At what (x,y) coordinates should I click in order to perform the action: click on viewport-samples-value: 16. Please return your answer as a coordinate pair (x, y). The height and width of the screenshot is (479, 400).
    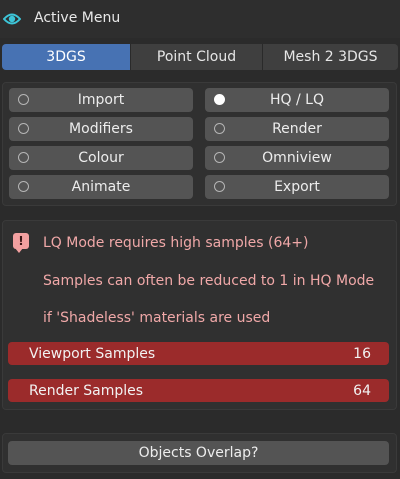
    Looking at the image, I should click on (362, 353).